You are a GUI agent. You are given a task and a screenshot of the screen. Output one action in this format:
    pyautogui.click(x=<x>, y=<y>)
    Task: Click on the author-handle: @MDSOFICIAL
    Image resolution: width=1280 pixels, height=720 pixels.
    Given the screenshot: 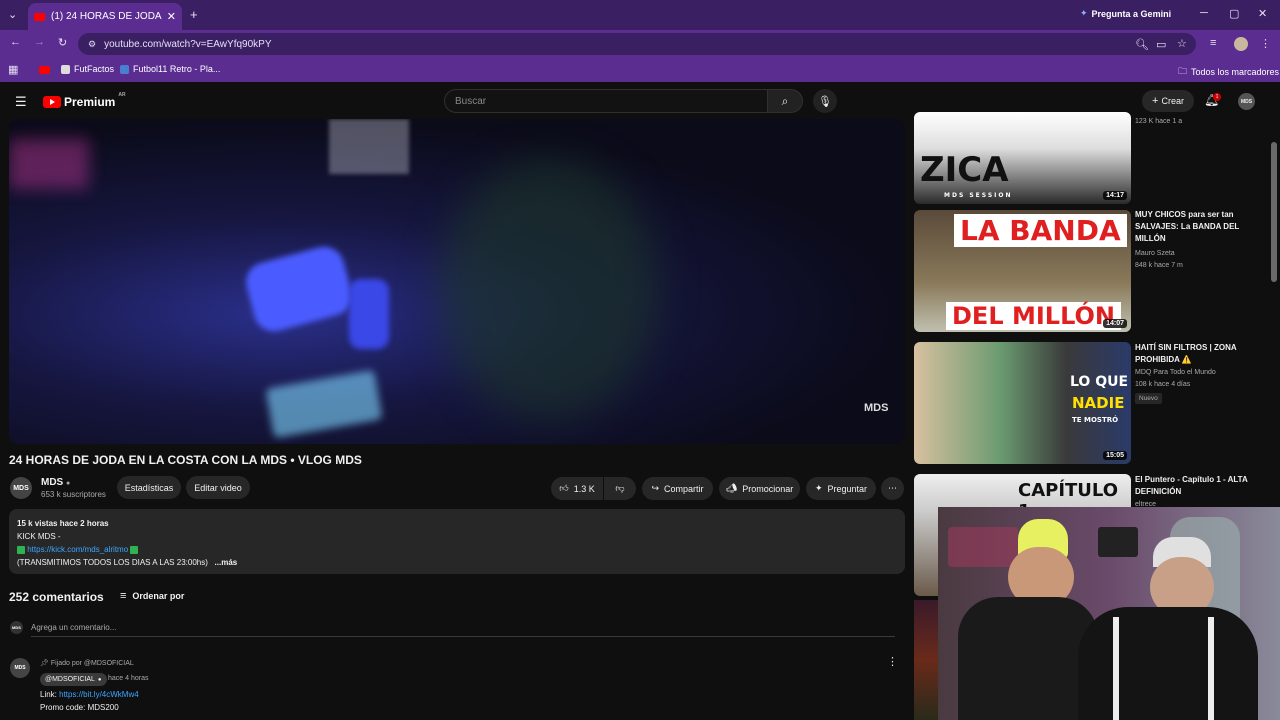 What is the action you would take?
    pyautogui.click(x=70, y=679)
    